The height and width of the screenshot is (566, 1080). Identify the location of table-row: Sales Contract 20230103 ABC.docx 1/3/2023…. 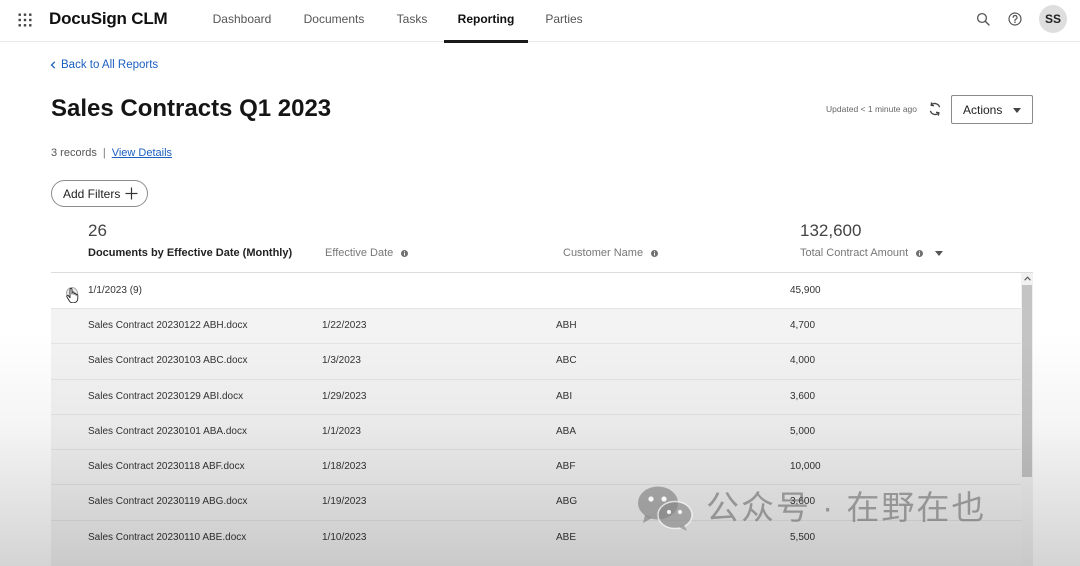
(536, 361).